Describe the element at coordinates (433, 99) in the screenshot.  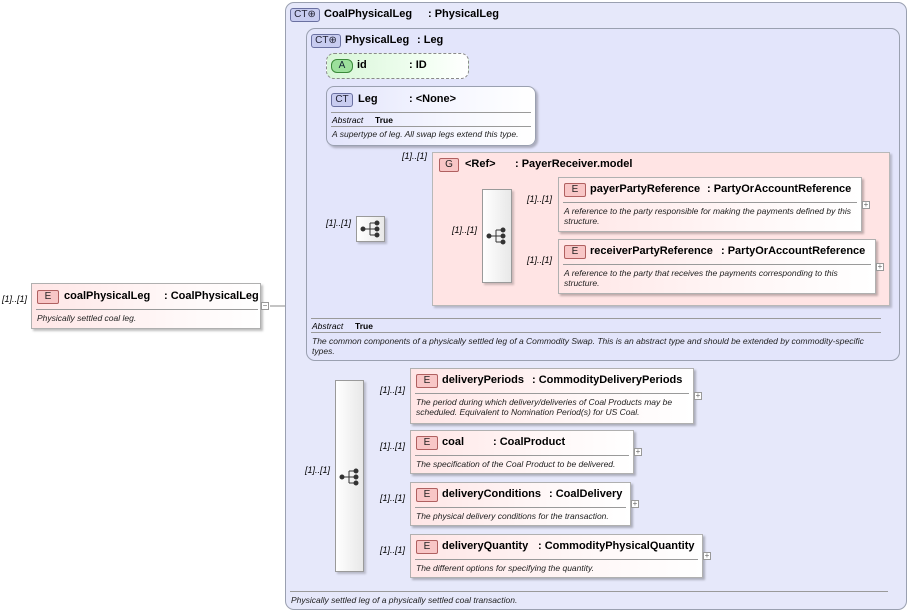
I see `leg-type-base: : <None>` at that location.